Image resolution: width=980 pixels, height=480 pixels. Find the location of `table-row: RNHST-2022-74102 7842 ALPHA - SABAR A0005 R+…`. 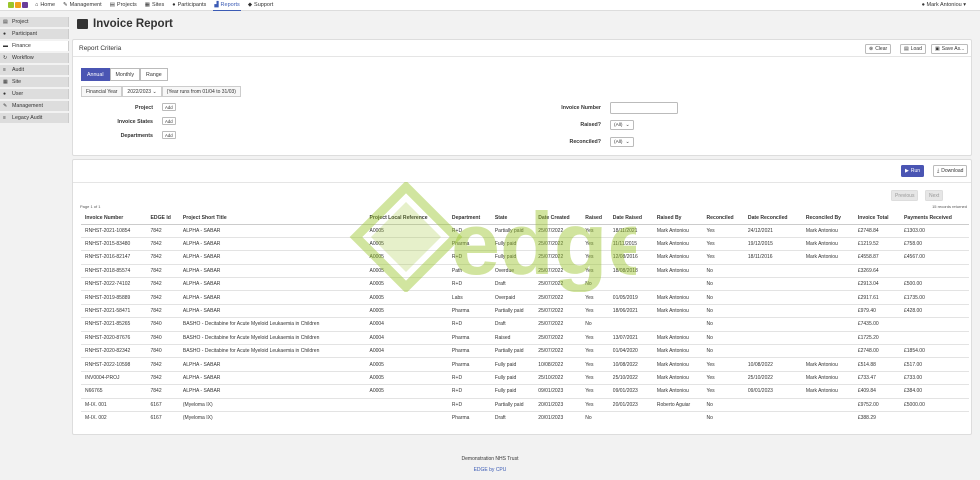

table-row: RNHST-2022-74102 7842 ALPHA - SABAR A0005 R+… is located at coordinates (525, 284).